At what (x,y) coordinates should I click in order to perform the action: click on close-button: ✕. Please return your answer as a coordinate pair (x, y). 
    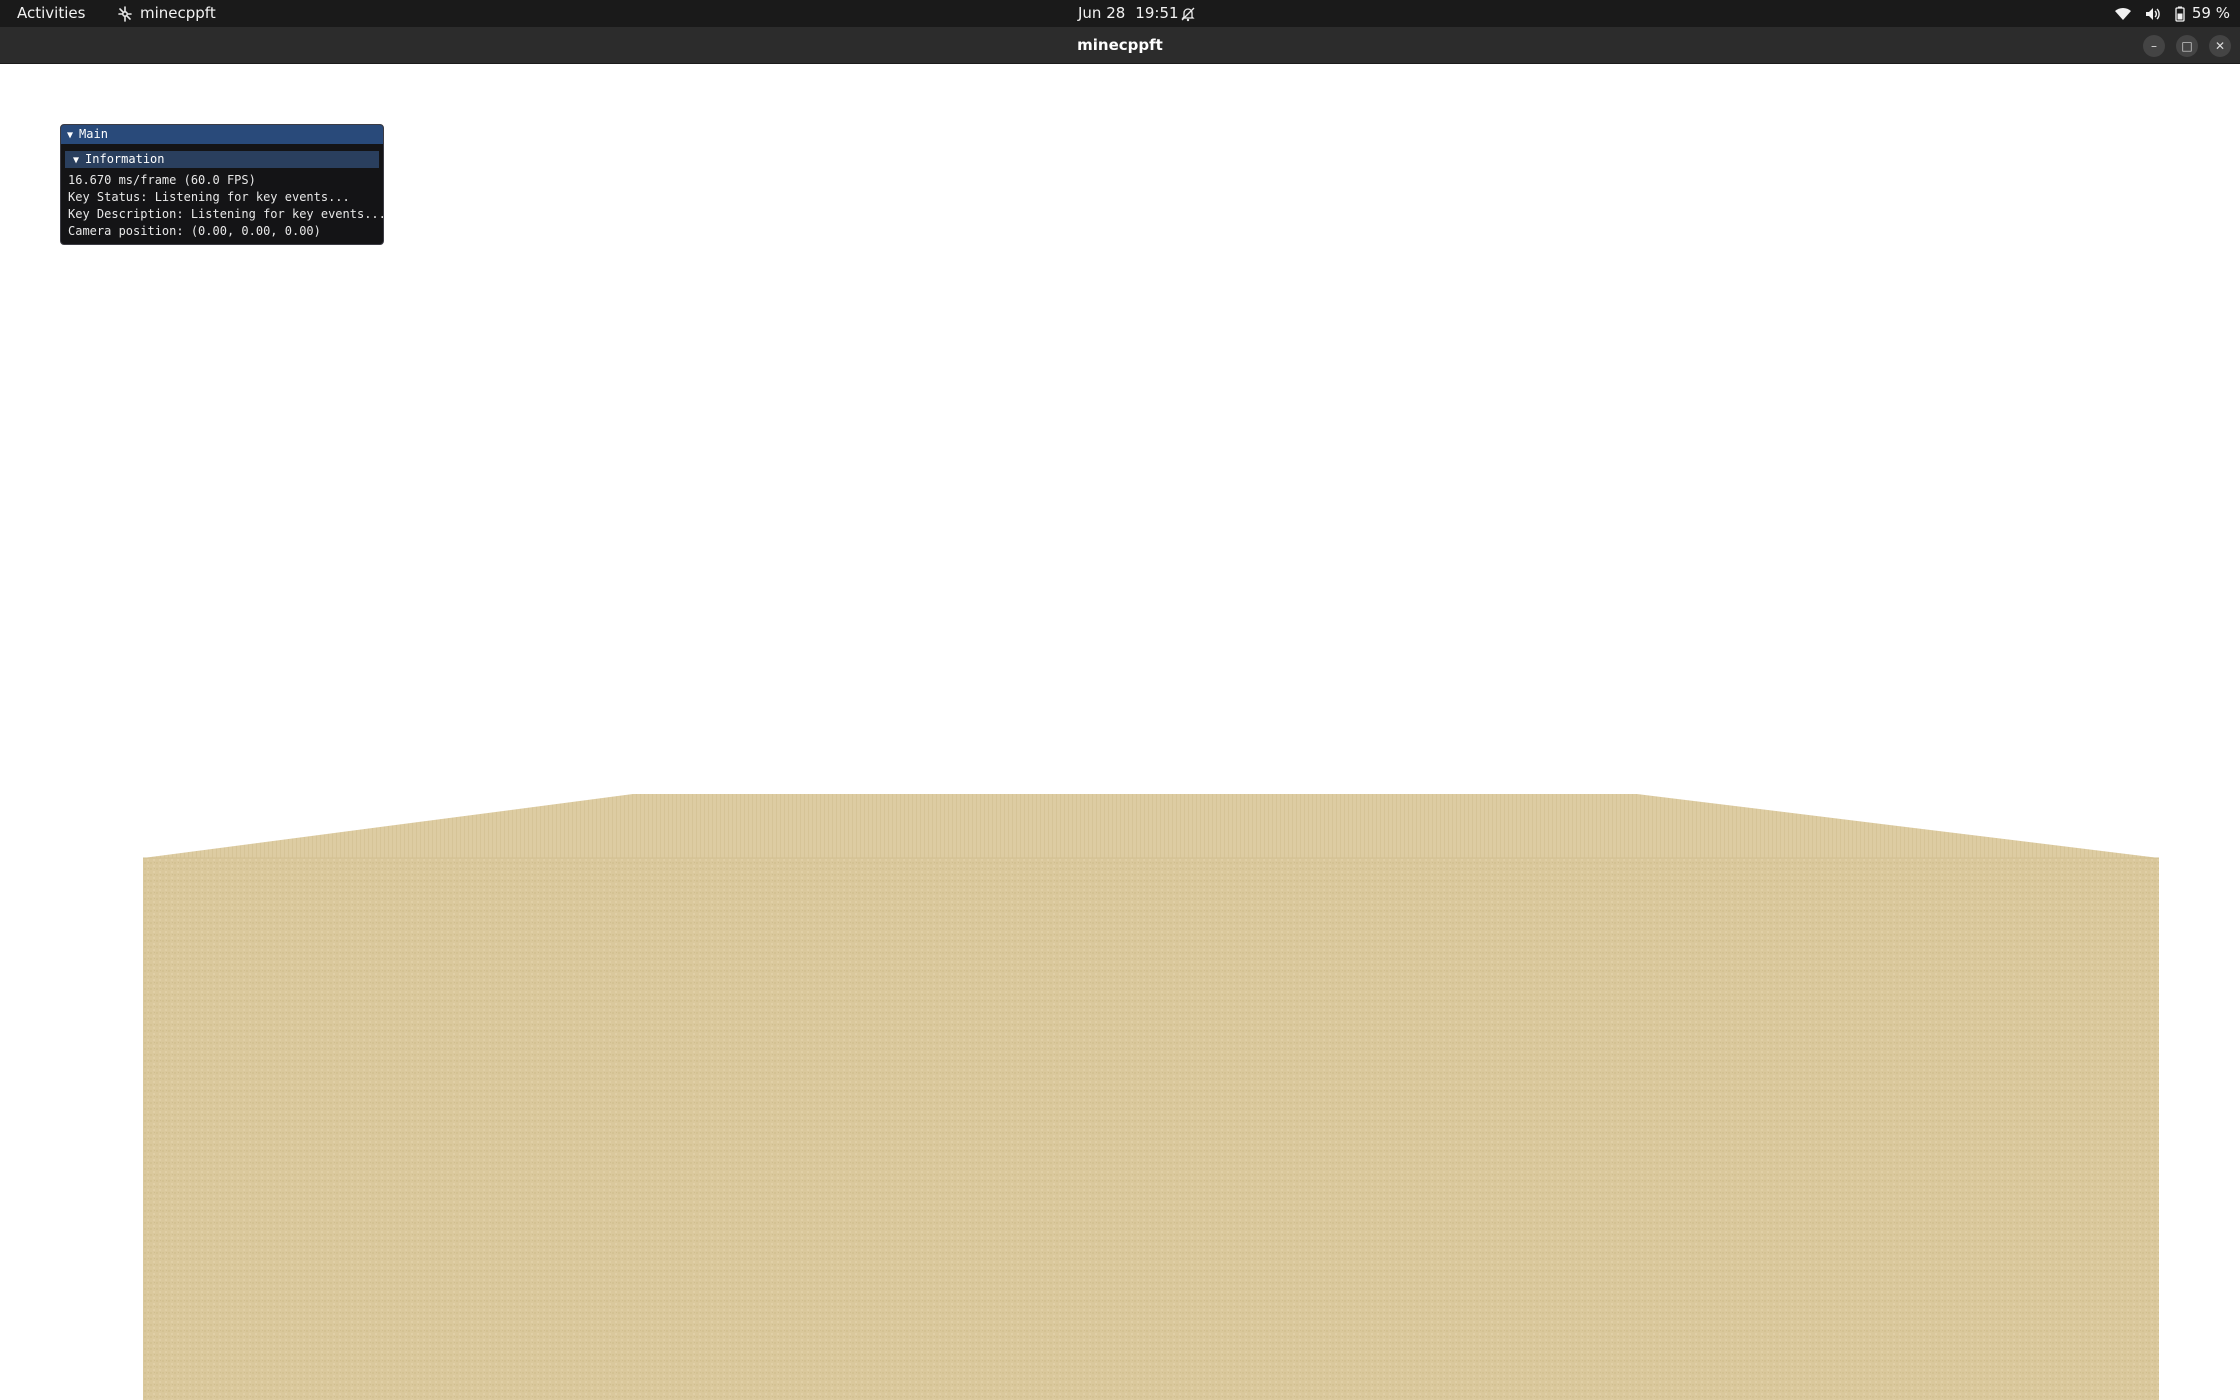
    Looking at the image, I should click on (2220, 46).